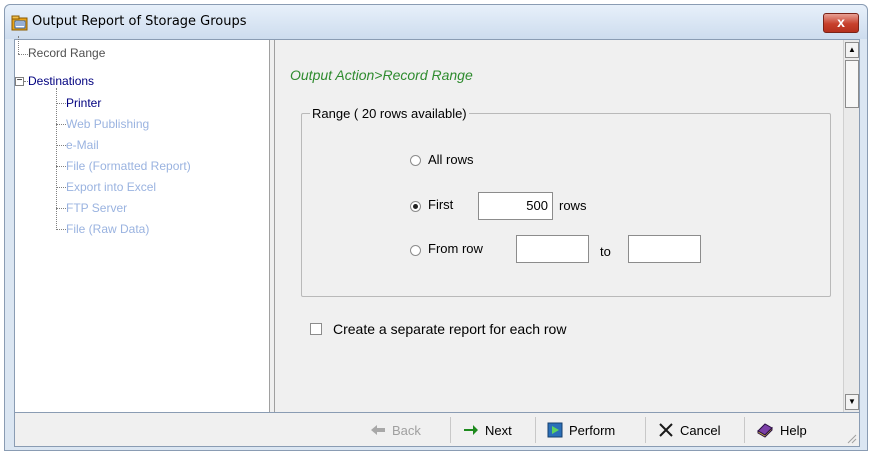 The height and width of the screenshot is (455, 872). I want to click on collapse-icon: −, so click(19, 80).